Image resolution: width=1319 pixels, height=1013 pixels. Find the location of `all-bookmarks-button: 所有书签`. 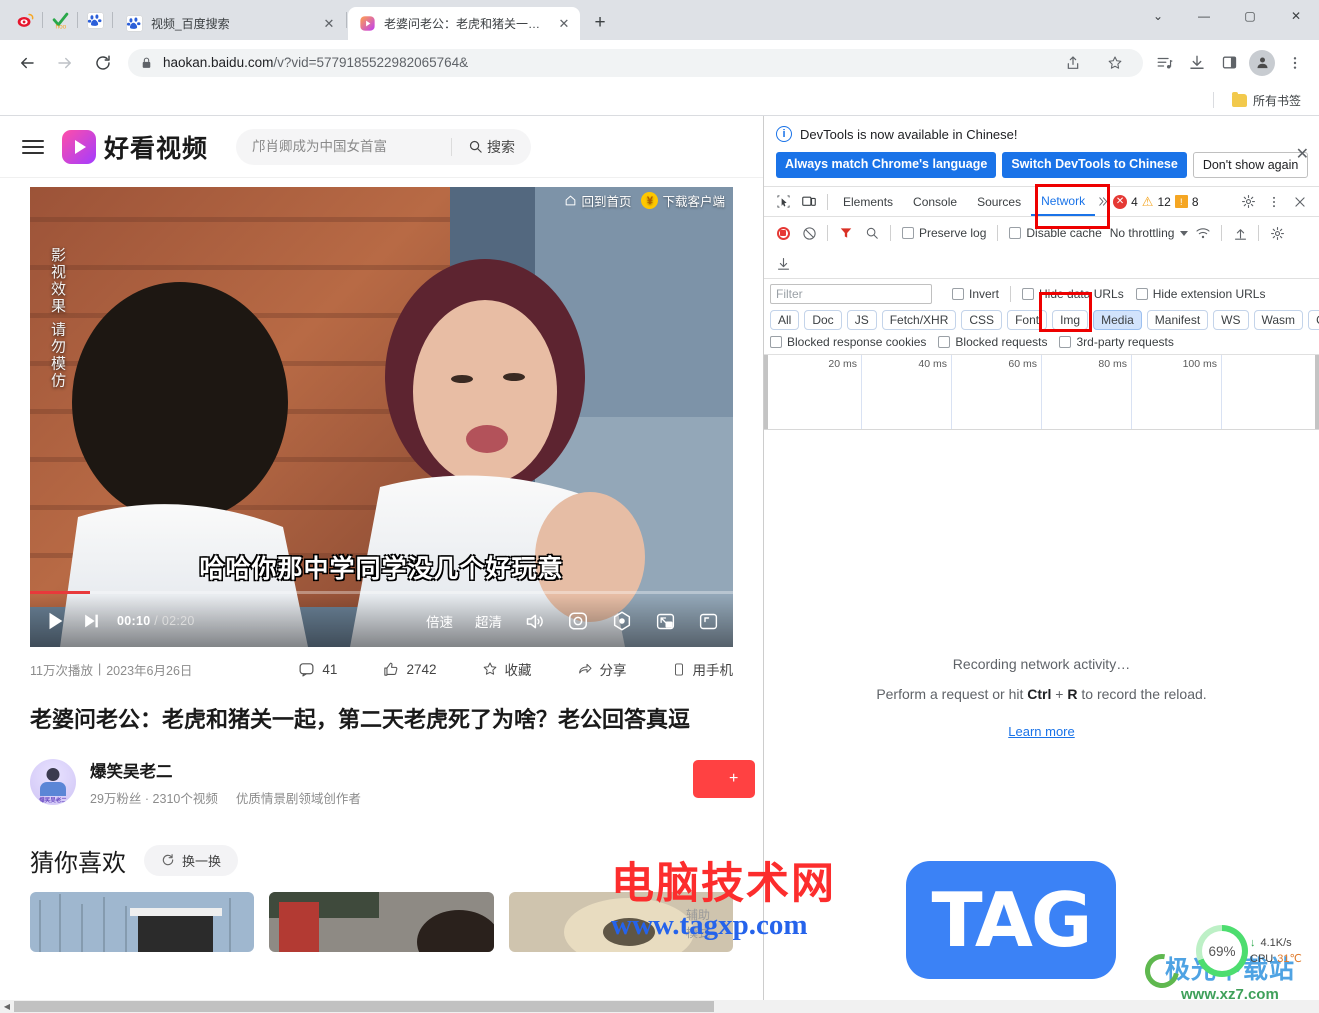

all-bookmarks-button: 所有书签 is located at coordinates (1266, 100).